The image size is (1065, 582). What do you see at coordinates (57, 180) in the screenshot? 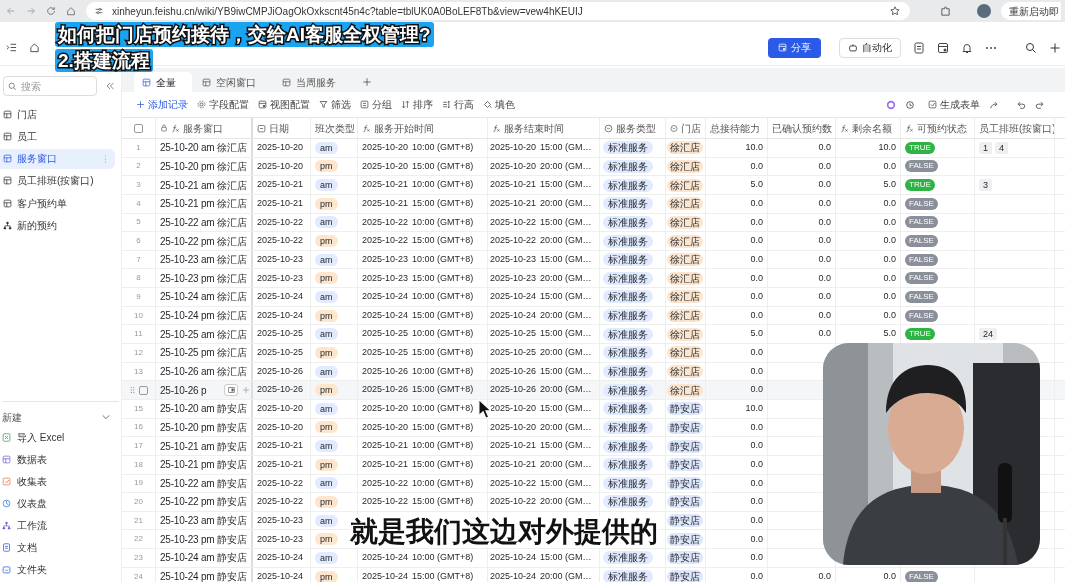
I see `sidebar-item: 员工排班(按窗口)` at bounding box center [57, 180].